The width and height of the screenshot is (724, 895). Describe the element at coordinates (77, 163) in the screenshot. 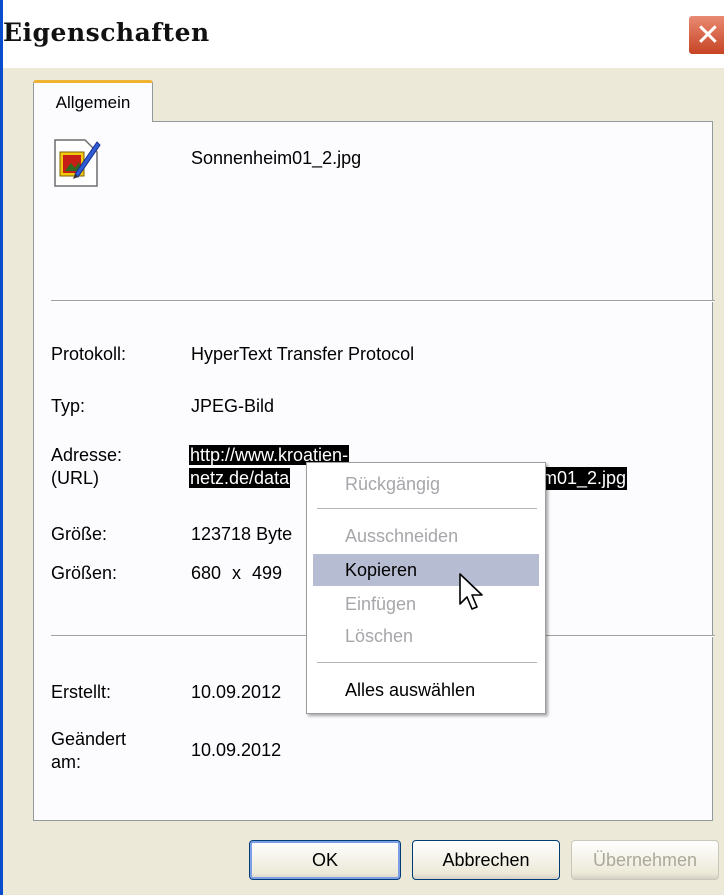

I see `image-file-icon` at that location.